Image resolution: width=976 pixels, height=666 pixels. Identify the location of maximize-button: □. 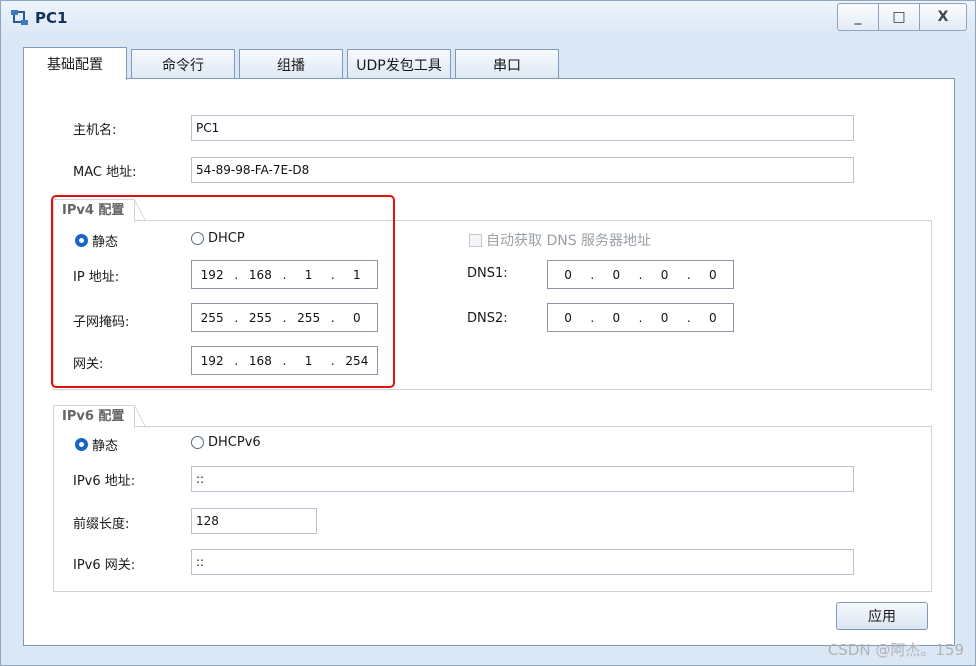
(898, 17).